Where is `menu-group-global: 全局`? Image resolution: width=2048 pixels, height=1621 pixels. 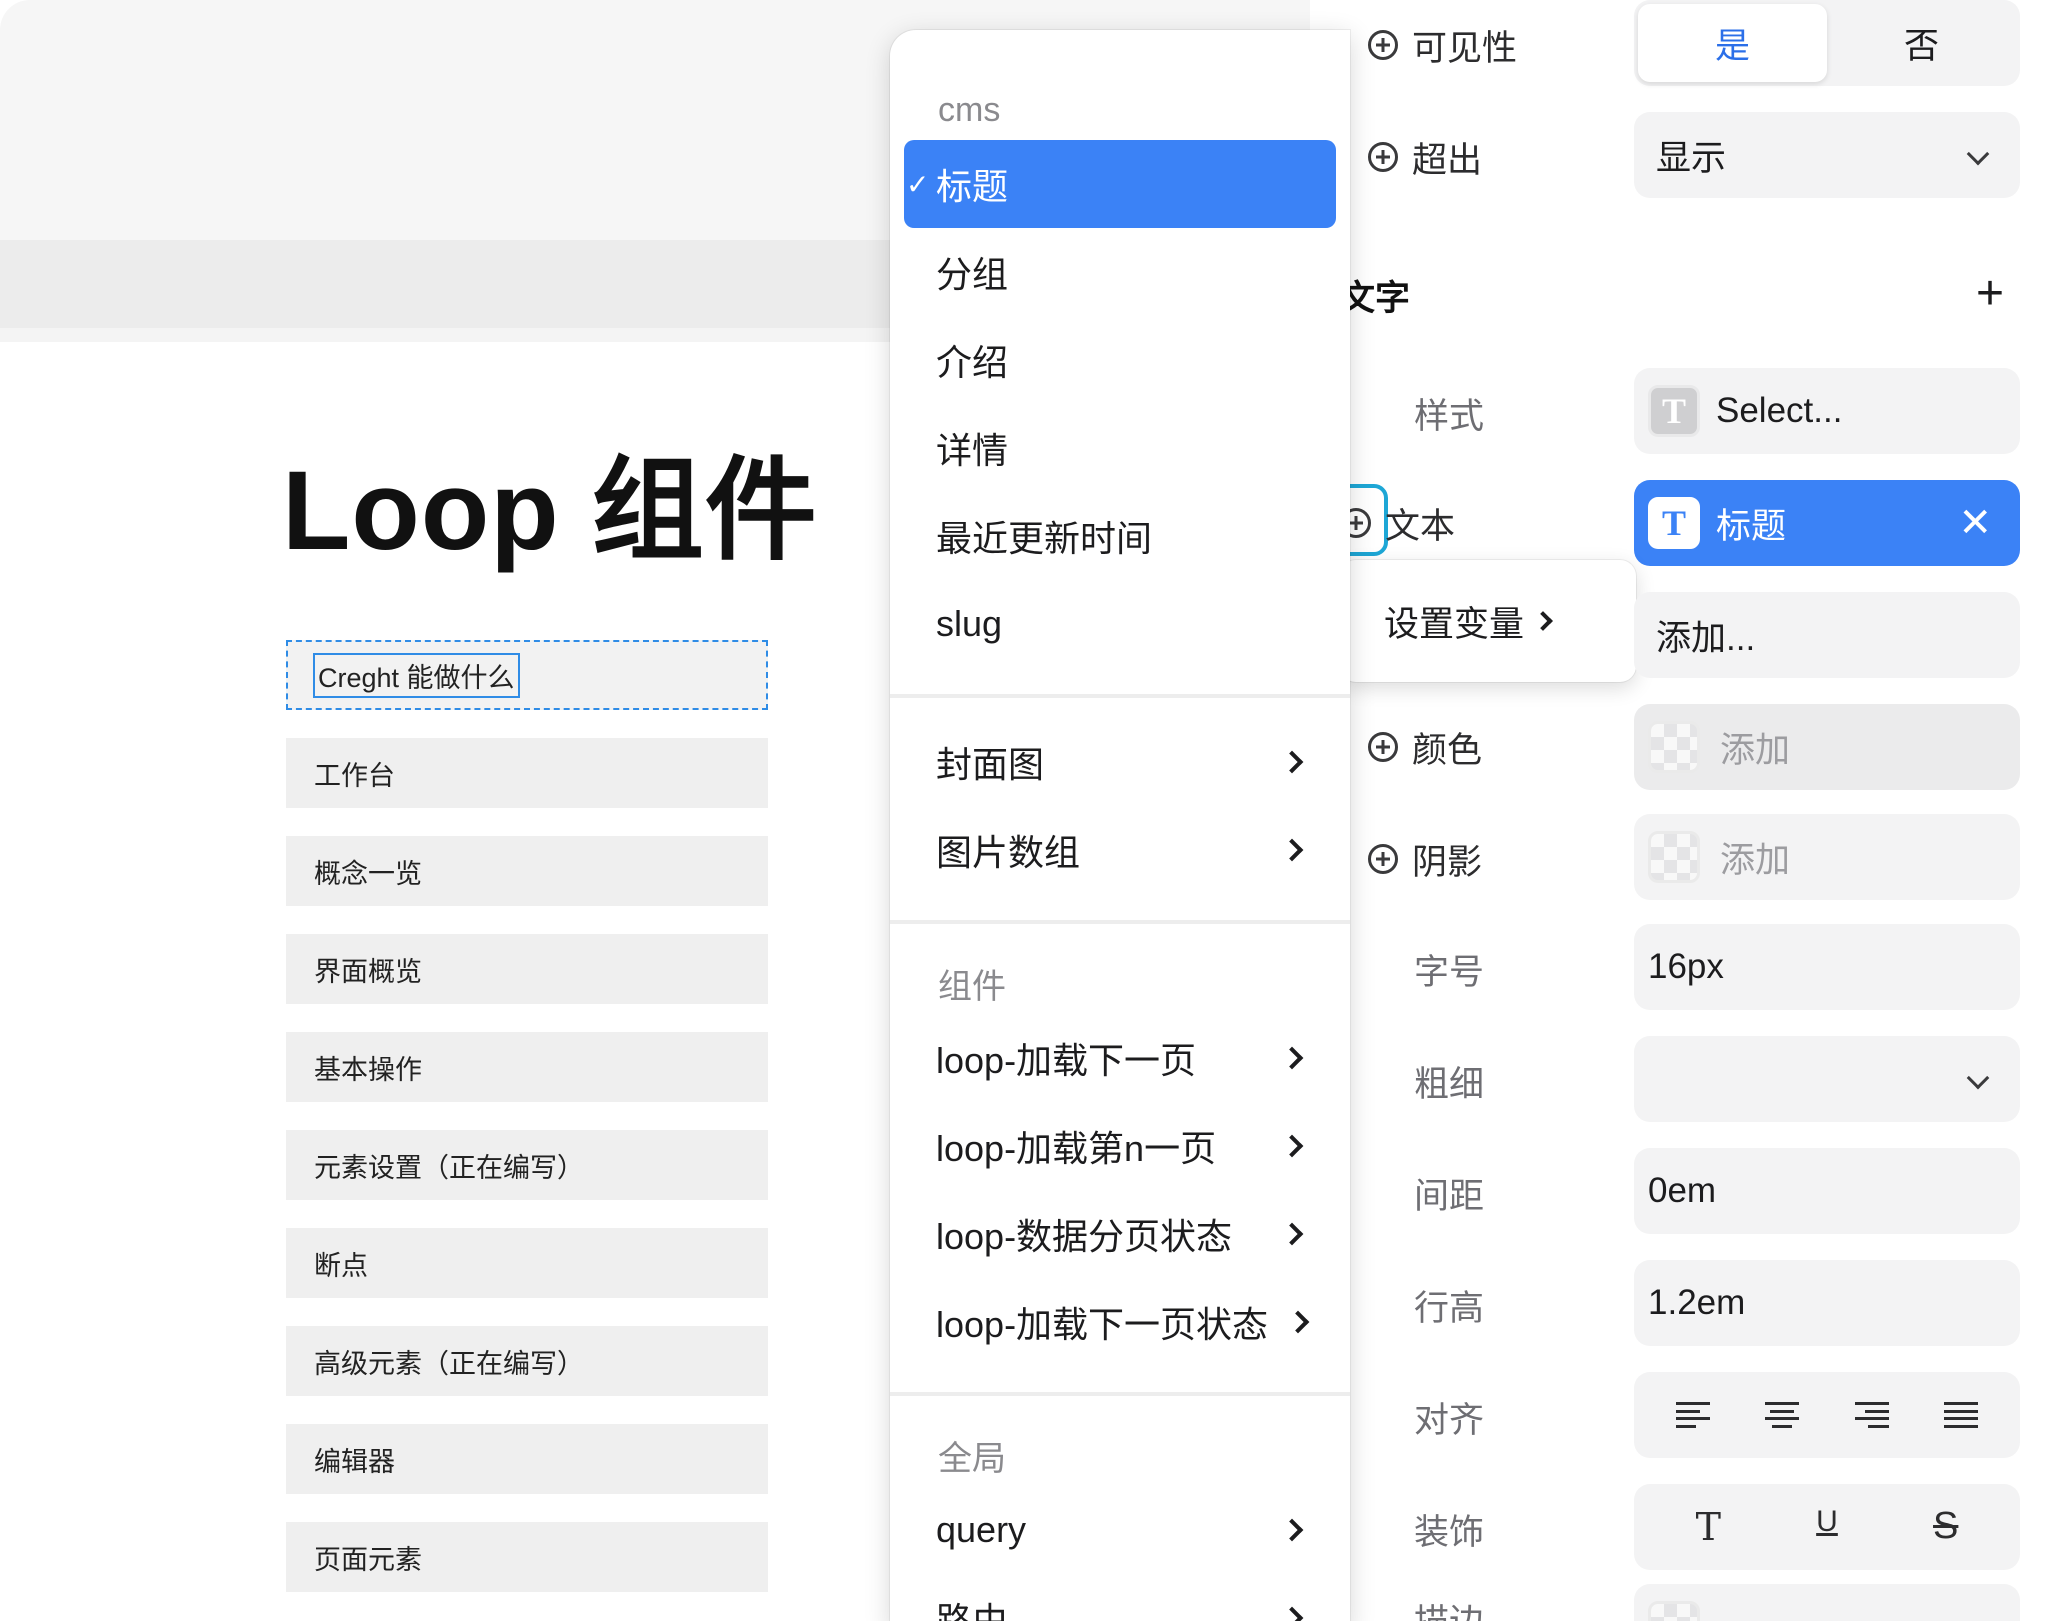 menu-group-global: 全局 is located at coordinates (972, 1459).